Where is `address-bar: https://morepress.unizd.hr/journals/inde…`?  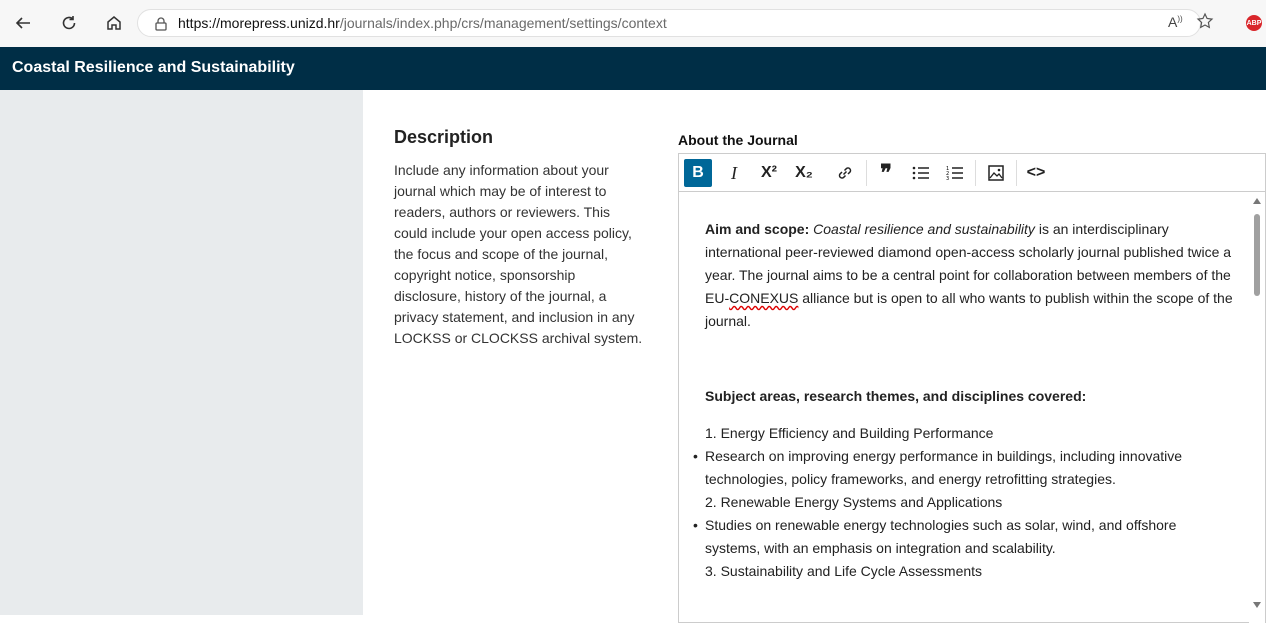
address-bar: https://morepress.unizd.hr/journals/inde… is located at coordinates (669, 23).